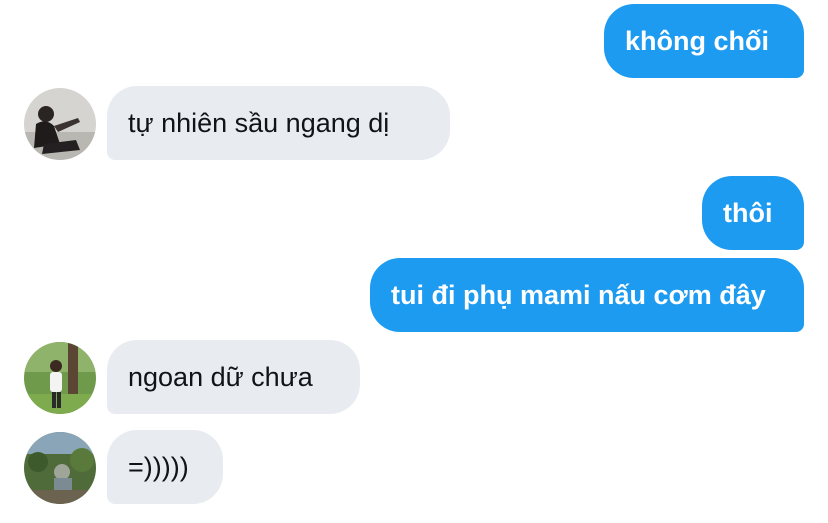  I want to click on message-bubble-outgoing: thôi, so click(753, 213).